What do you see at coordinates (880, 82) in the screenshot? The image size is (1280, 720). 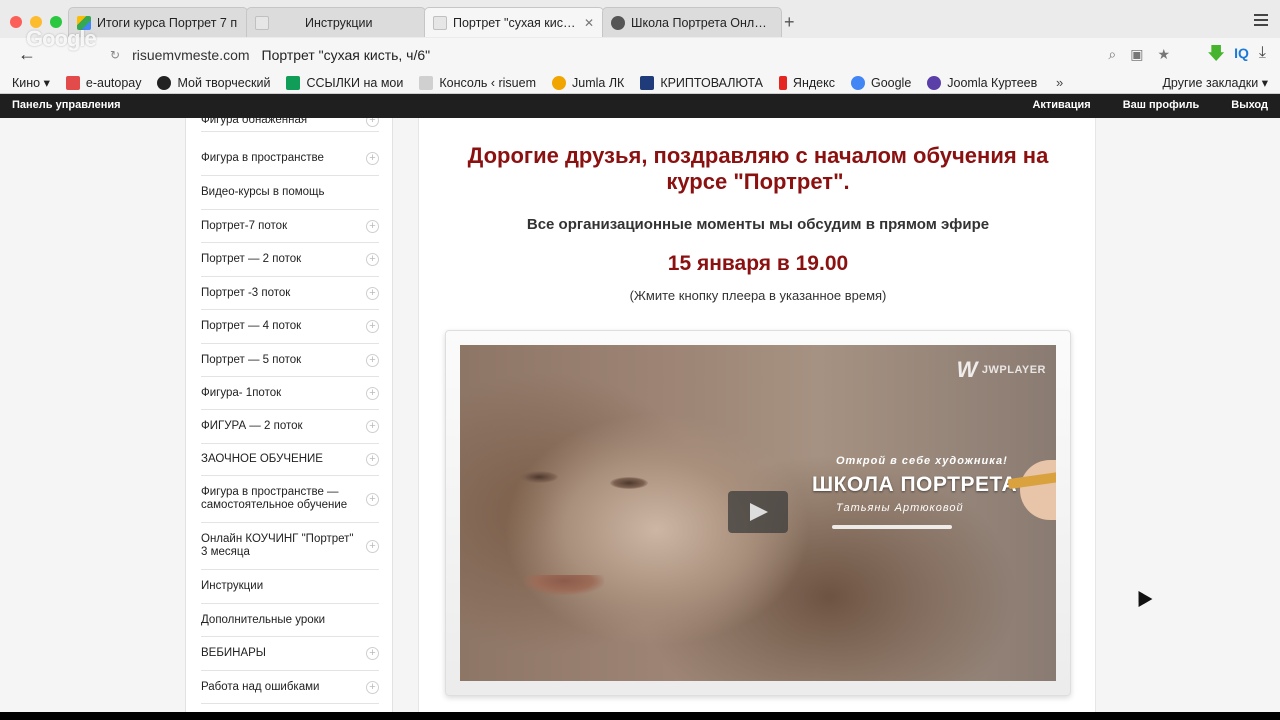 I see `bookmark-item: Google` at bounding box center [880, 82].